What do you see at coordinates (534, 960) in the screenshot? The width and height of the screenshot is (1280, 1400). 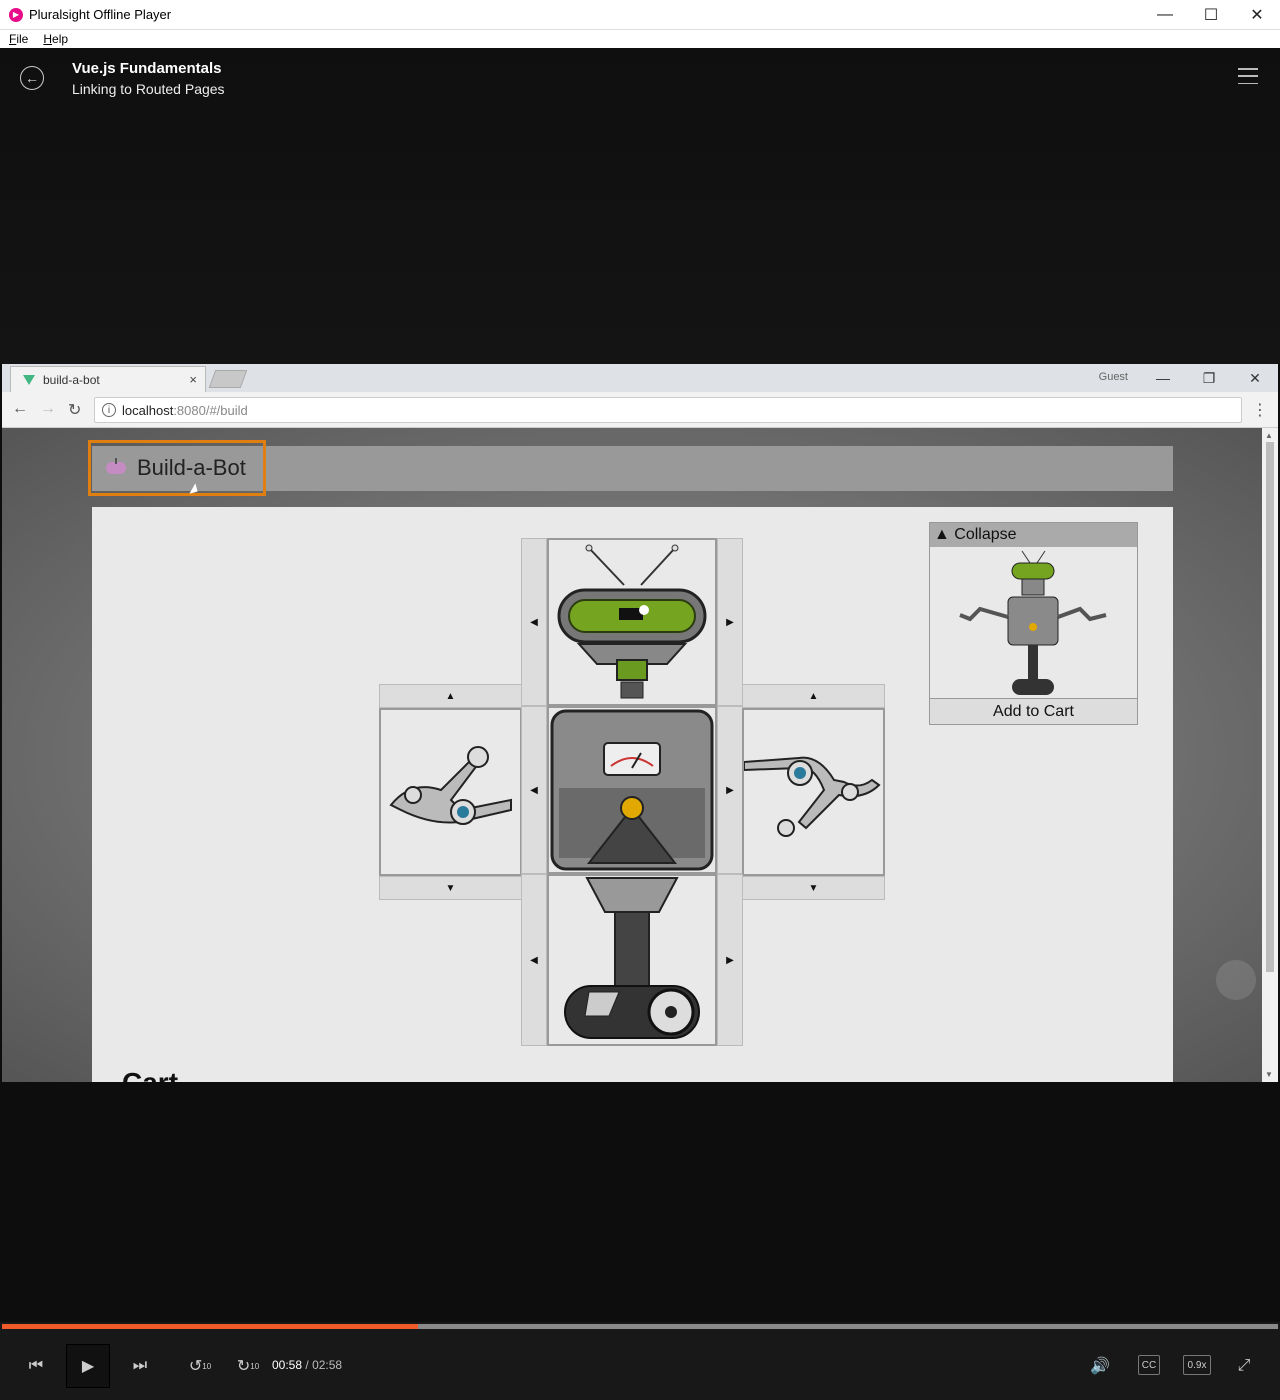 I see `base-prev-button: ◀` at bounding box center [534, 960].